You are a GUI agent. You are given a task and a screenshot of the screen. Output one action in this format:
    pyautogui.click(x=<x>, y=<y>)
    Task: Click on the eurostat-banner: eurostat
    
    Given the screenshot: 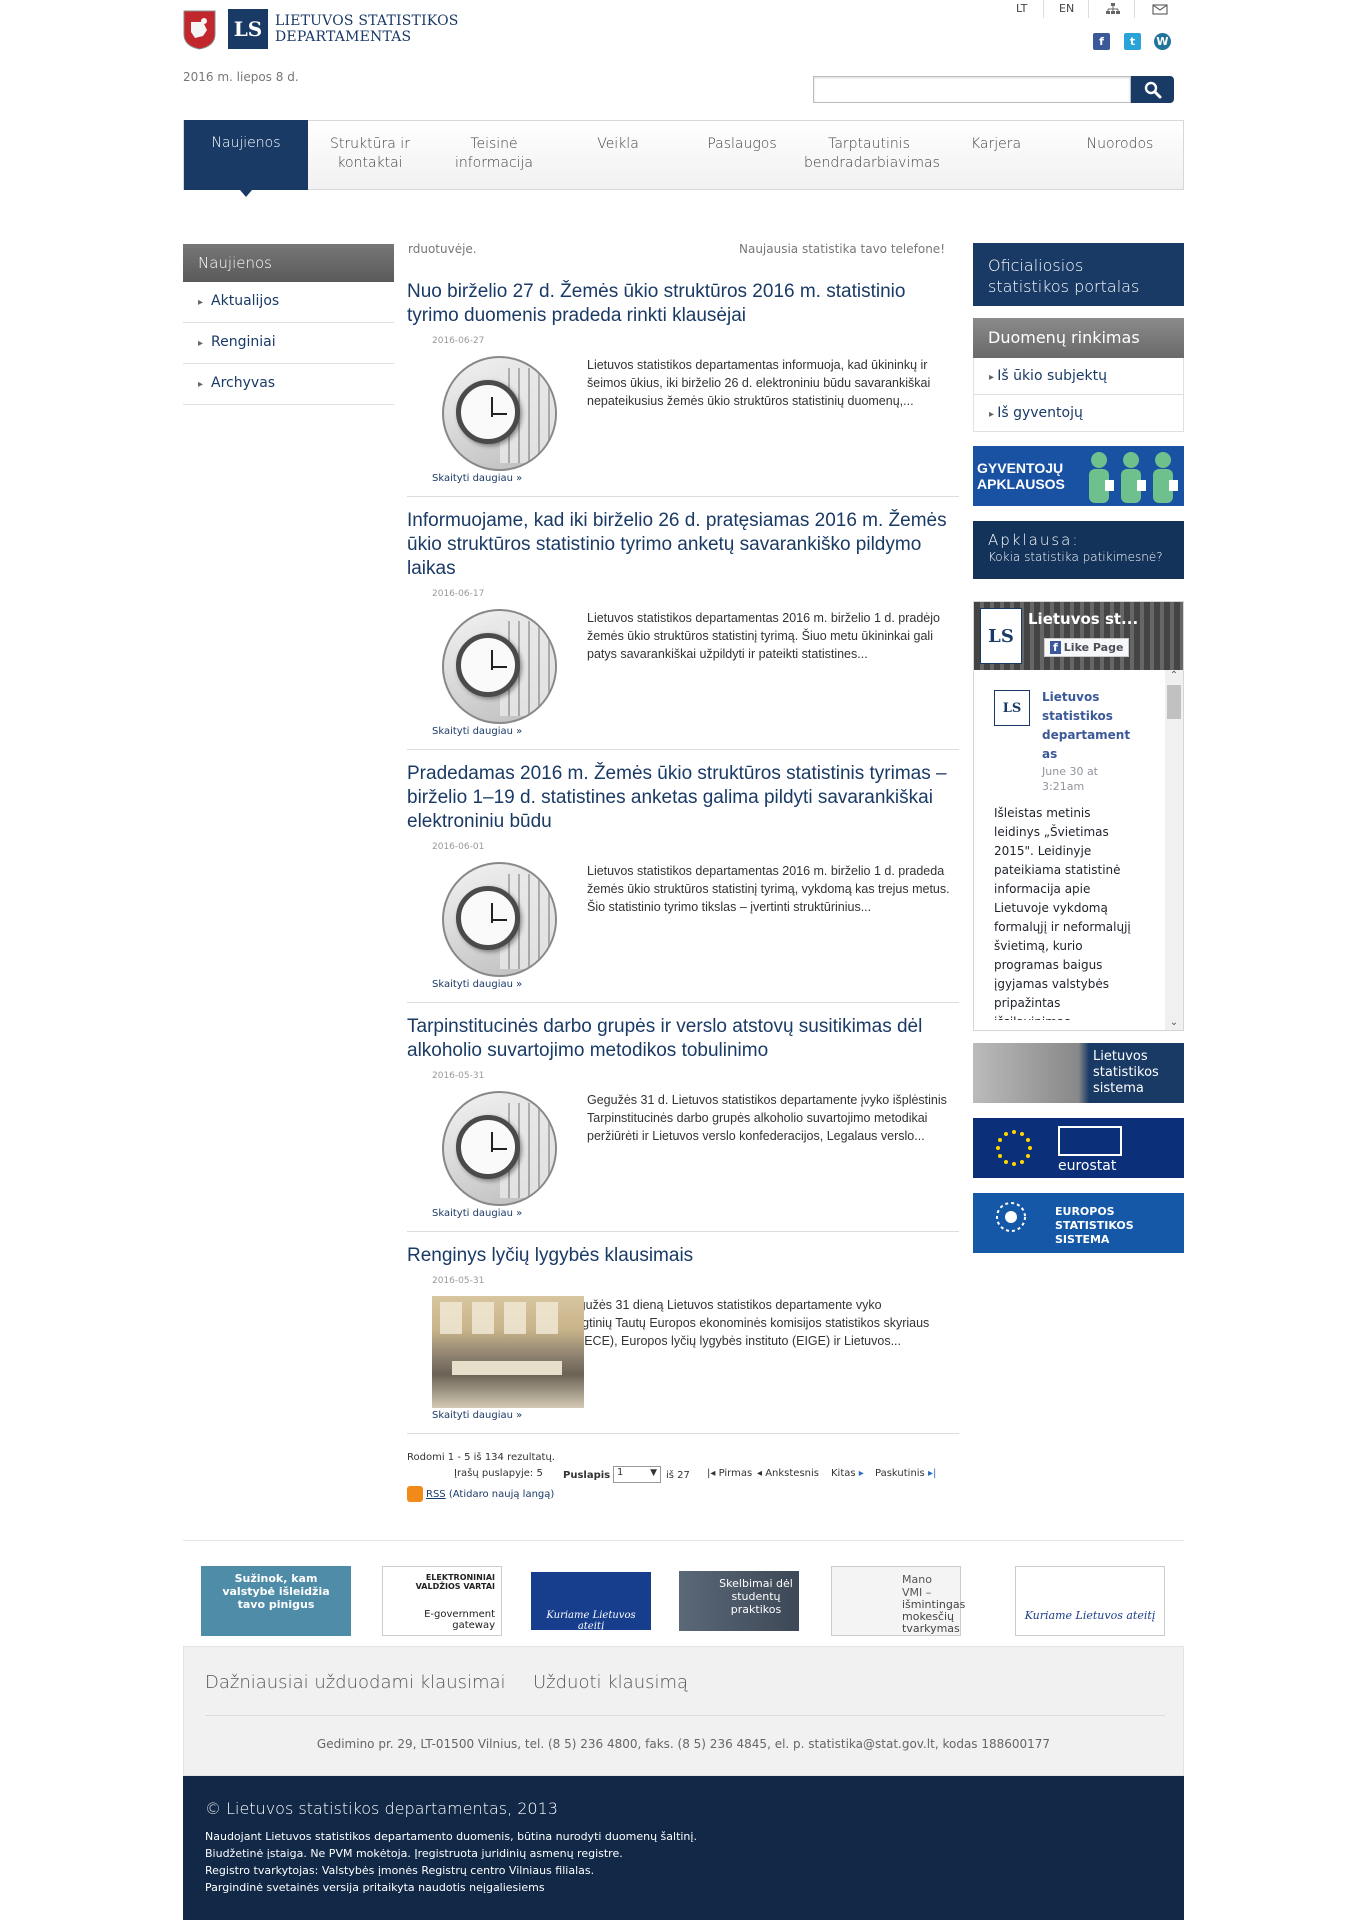 What is the action you would take?
    pyautogui.click(x=1078, y=1148)
    